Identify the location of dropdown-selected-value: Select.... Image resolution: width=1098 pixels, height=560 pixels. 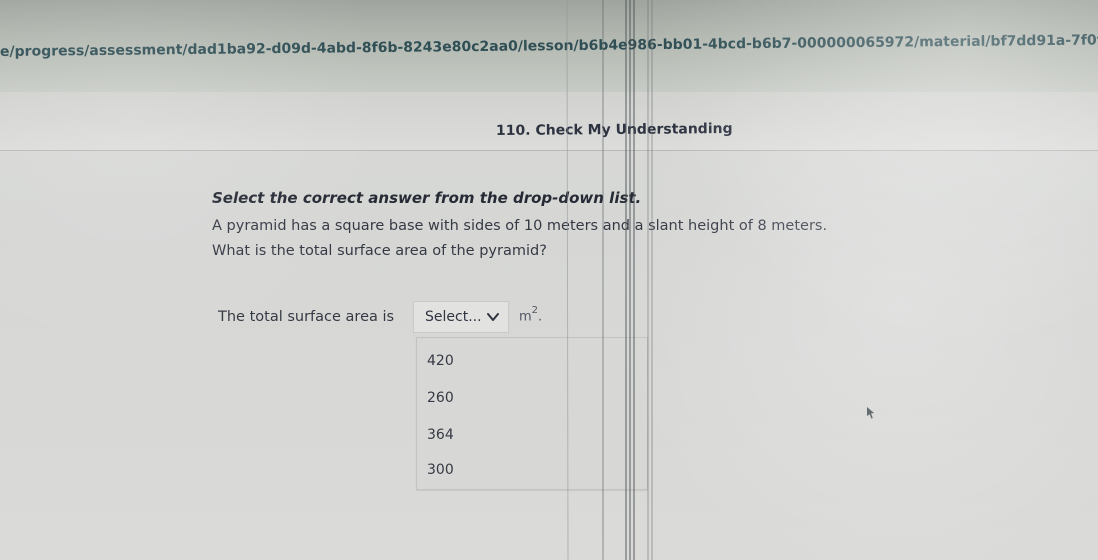
(453, 317).